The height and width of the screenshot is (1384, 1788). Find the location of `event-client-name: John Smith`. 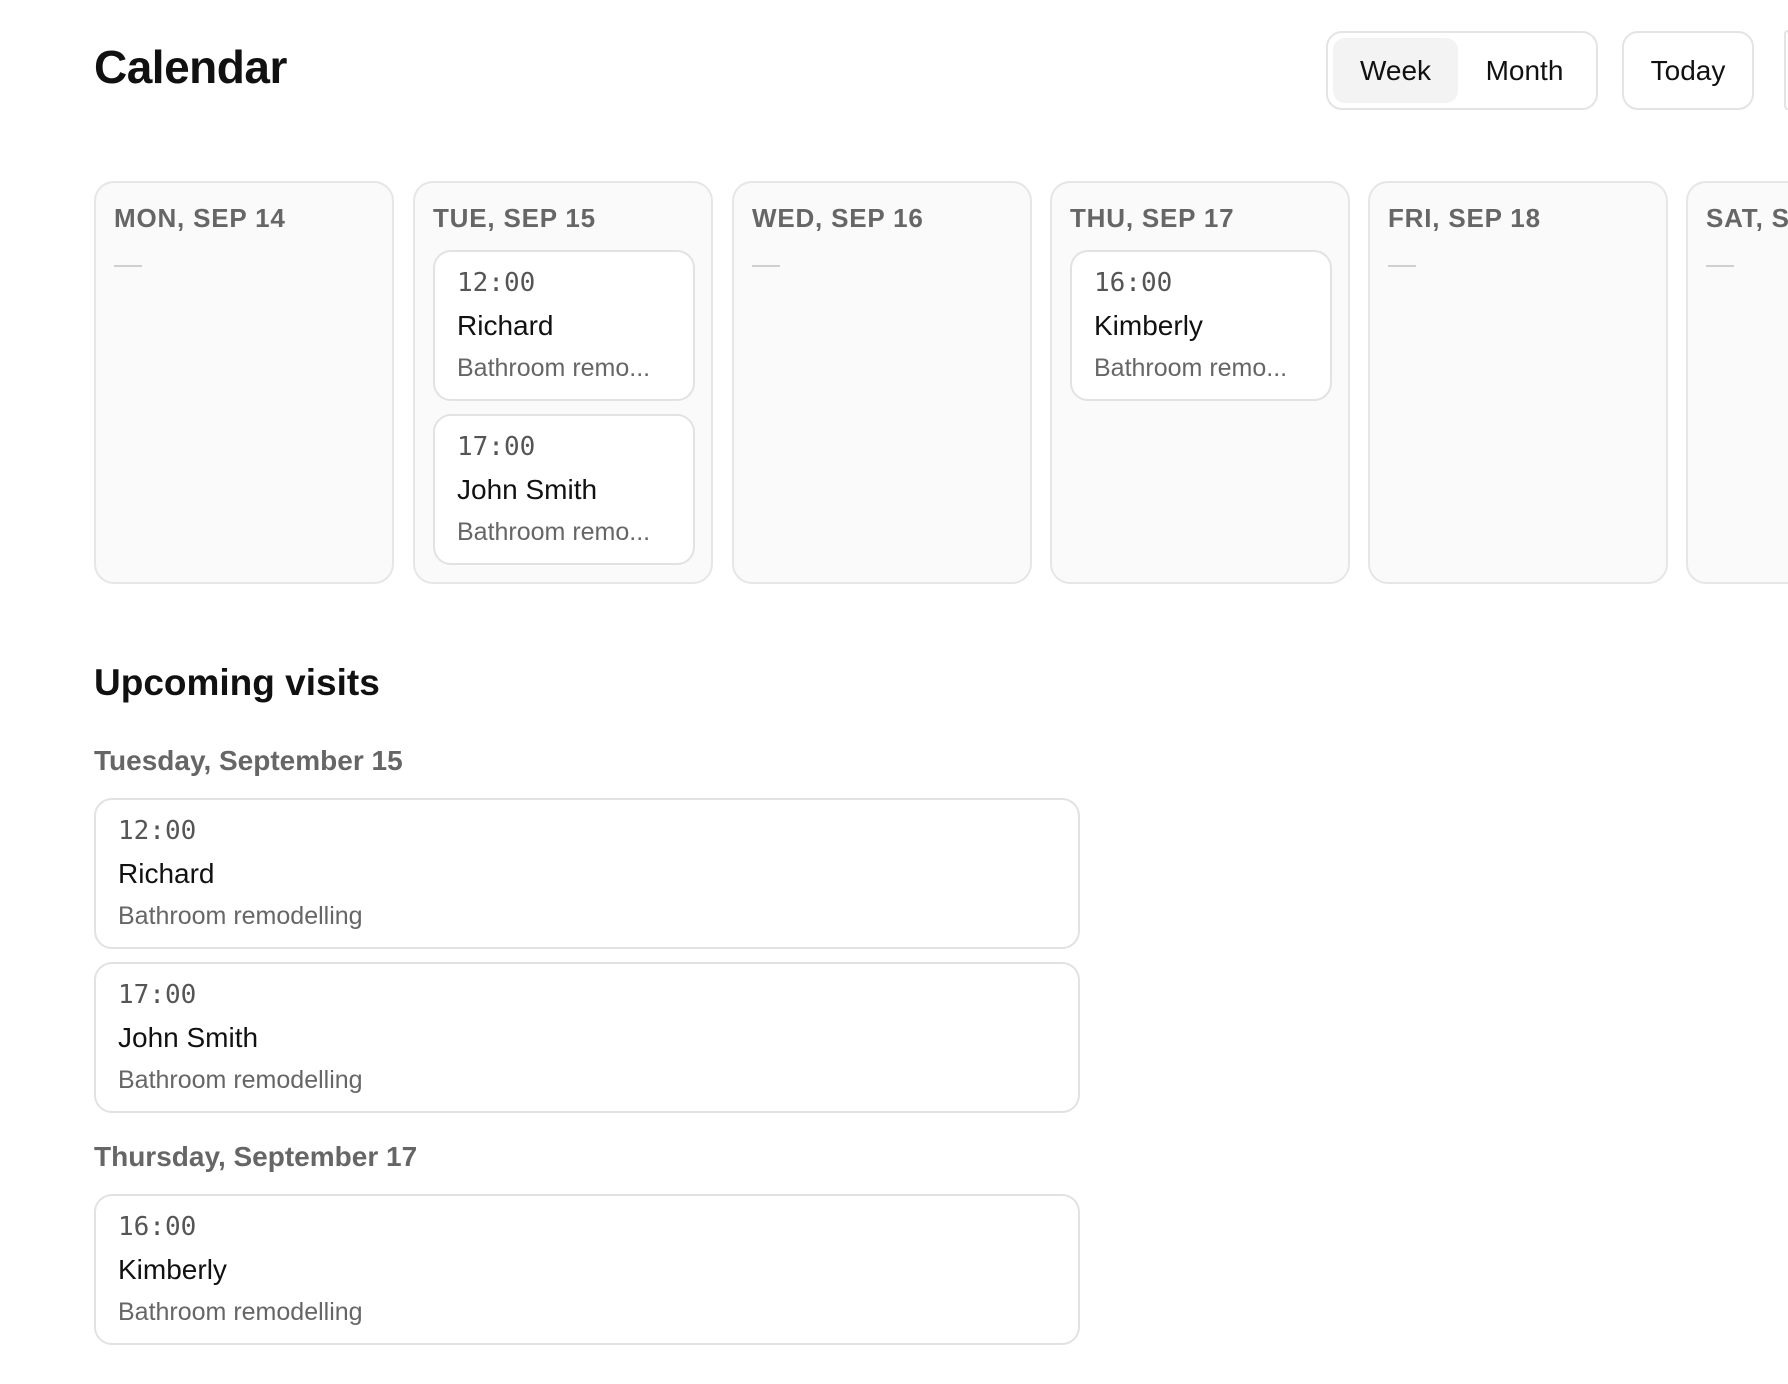

event-client-name: John Smith is located at coordinates (527, 489).